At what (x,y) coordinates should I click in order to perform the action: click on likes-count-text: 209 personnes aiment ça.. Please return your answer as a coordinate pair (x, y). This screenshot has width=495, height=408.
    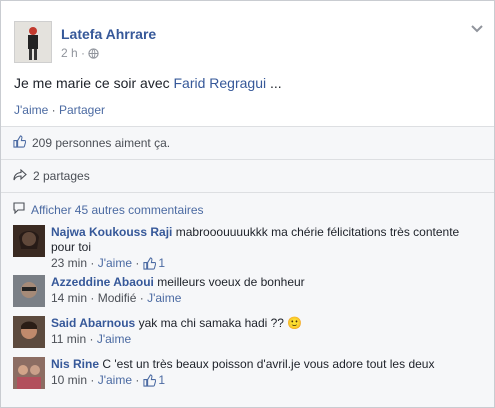
    Looking at the image, I should click on (101, 143).